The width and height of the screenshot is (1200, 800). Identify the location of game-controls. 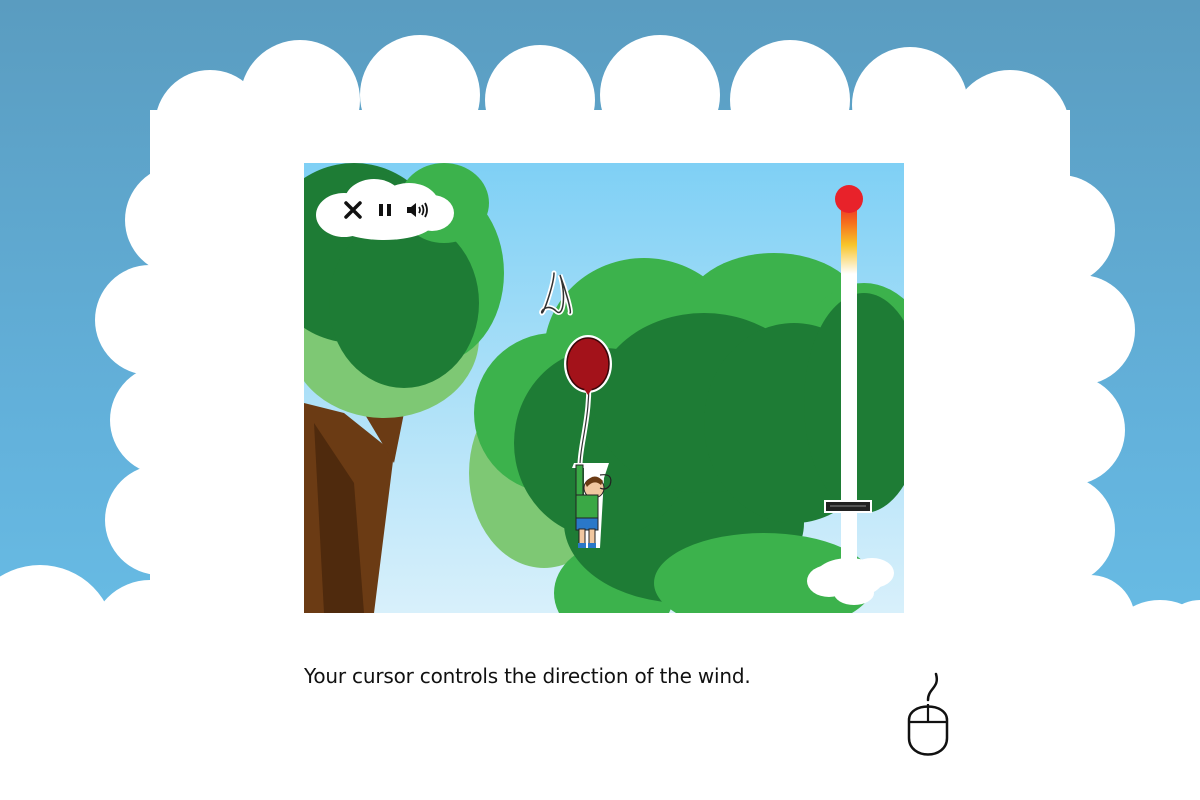
(385, 210).